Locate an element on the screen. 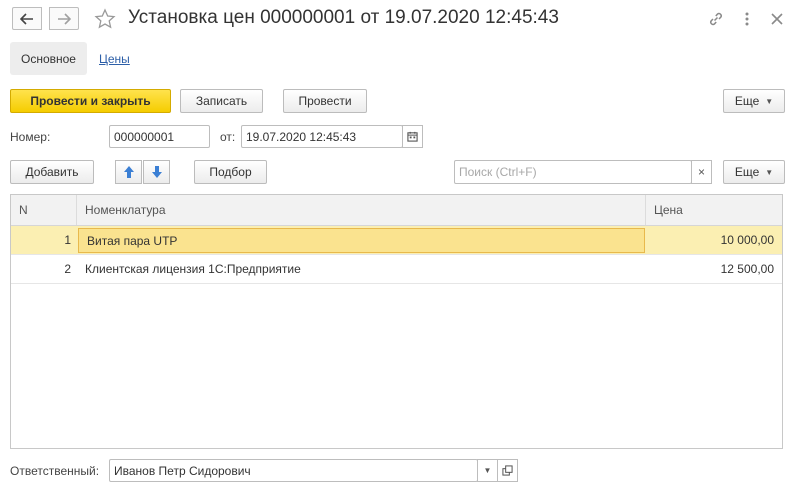 This screenshot has height=494, width=801. open-icon is located at coordinates (507, 470).